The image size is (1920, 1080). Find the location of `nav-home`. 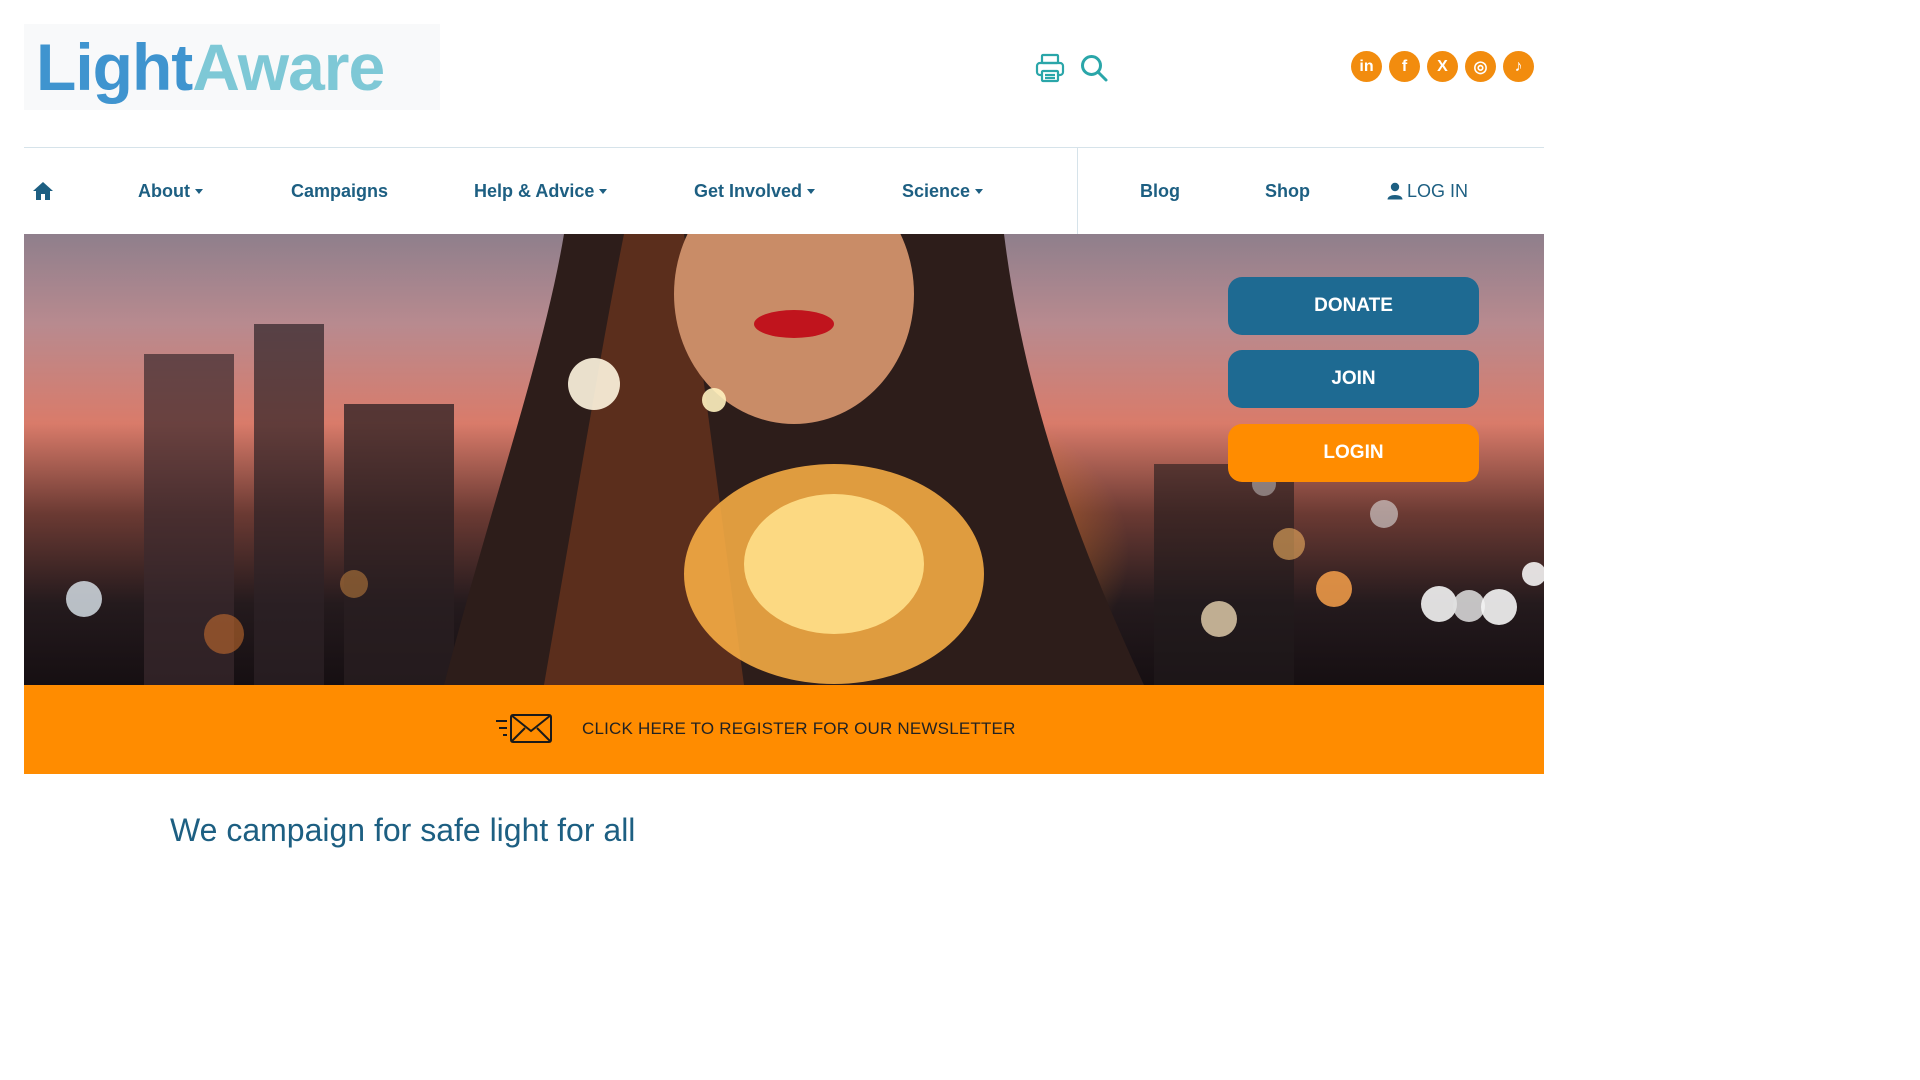

nav-home is located at coordinates (43, 191).